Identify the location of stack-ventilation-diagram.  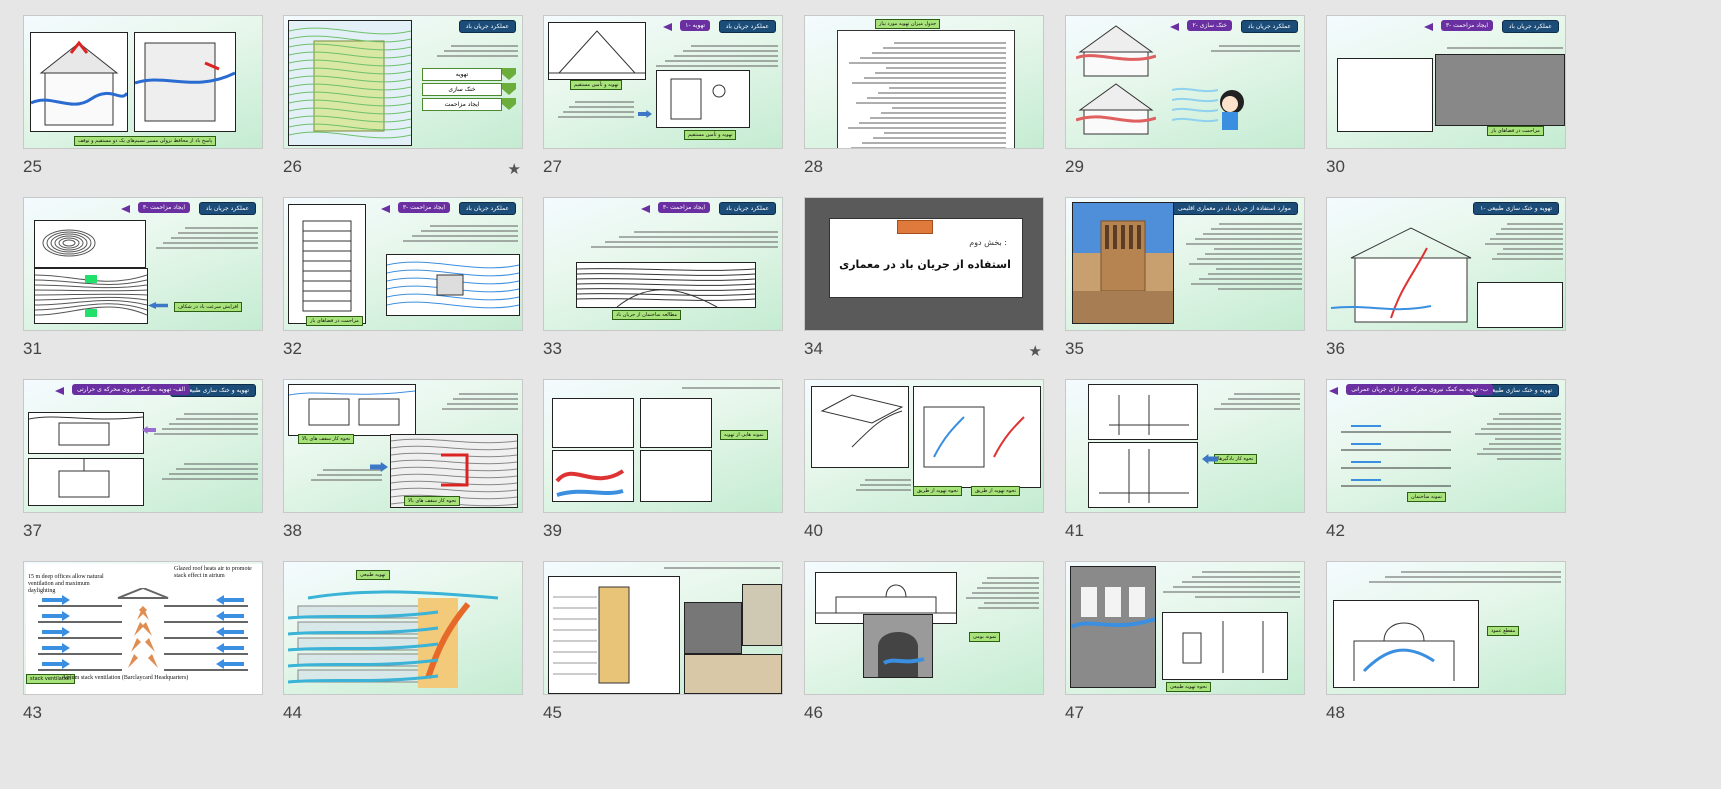
(143, 630).